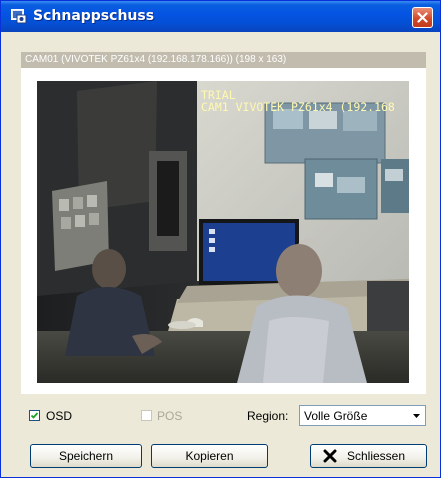 This screenshot has width=441, height=478. I want to click on checkmark-icon, so click(34, 415).